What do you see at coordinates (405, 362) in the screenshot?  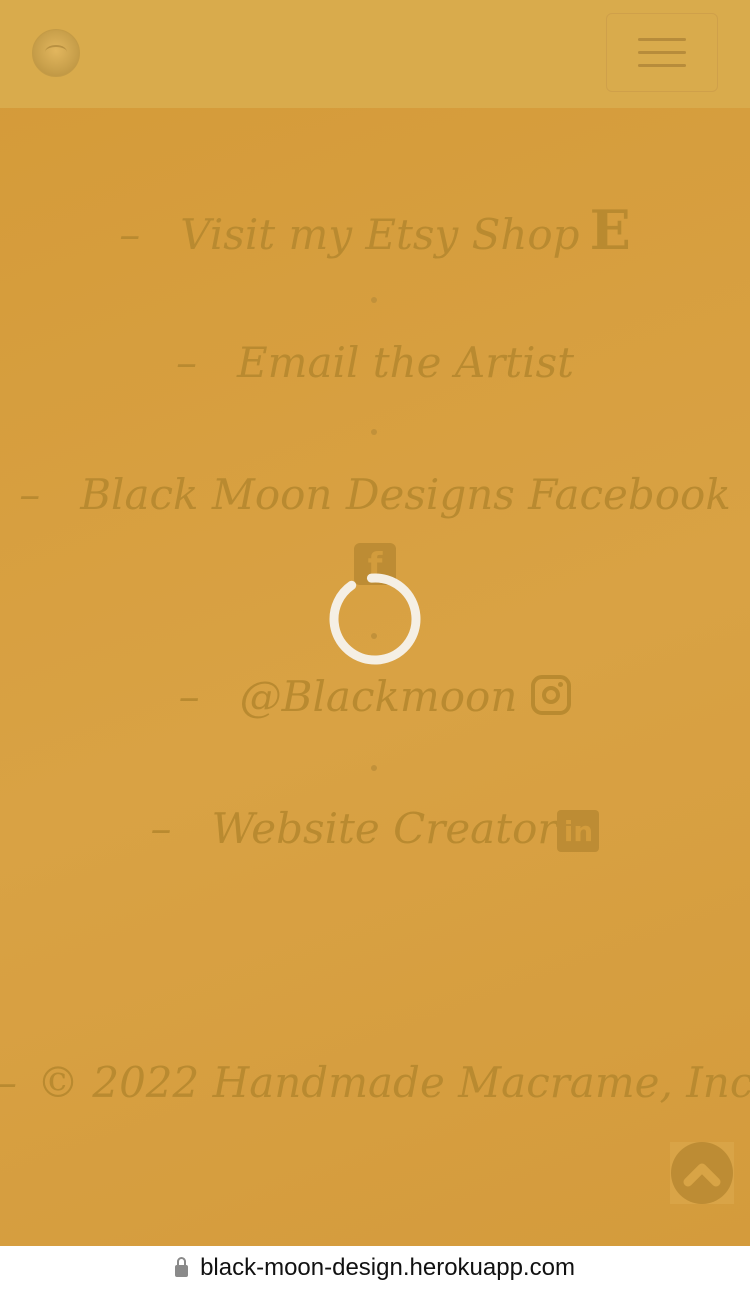 I see `email-link-label: Email the Artist` at bounding box center [405, 362].